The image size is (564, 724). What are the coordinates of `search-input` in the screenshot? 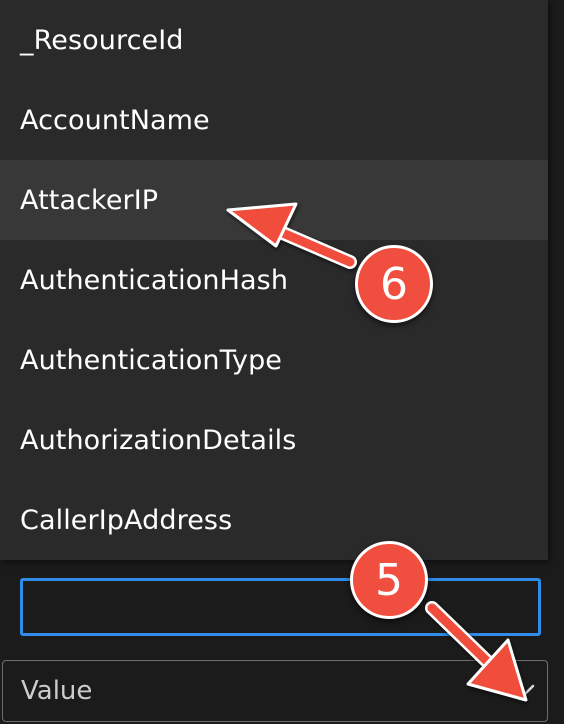 It's located at (280, 607).